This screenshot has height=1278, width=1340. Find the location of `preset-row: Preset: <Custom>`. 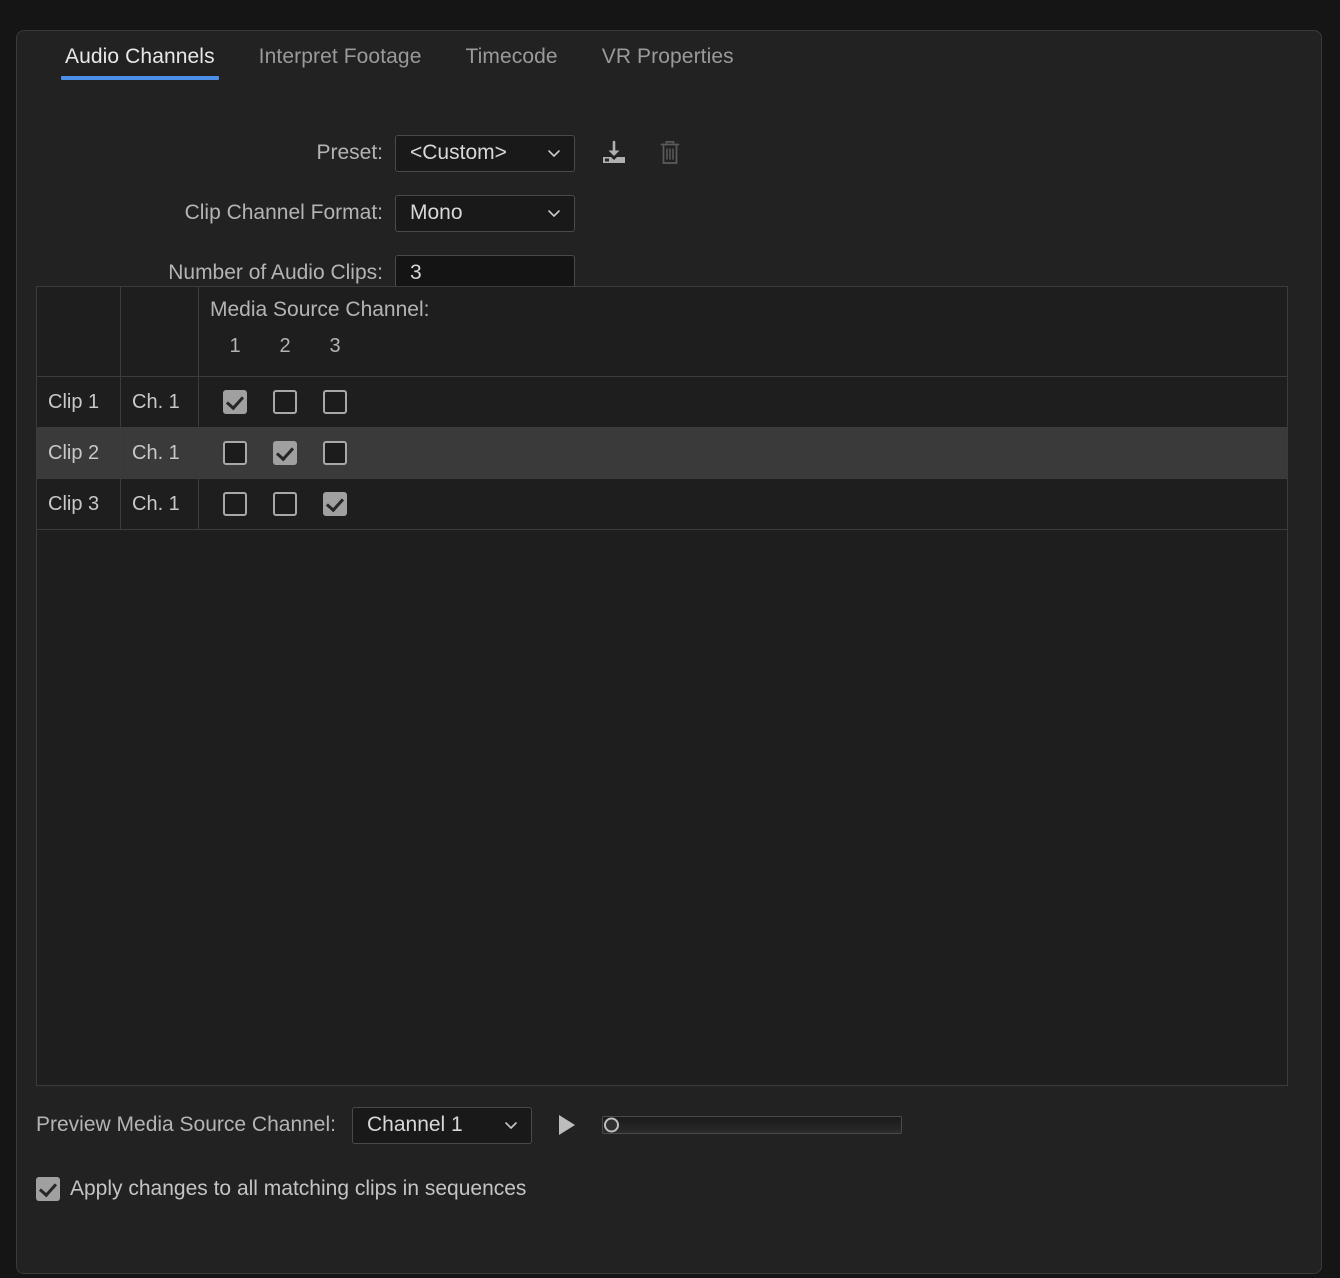

preset-row: Preset: <Custom> is located at coordinates (669, 153).